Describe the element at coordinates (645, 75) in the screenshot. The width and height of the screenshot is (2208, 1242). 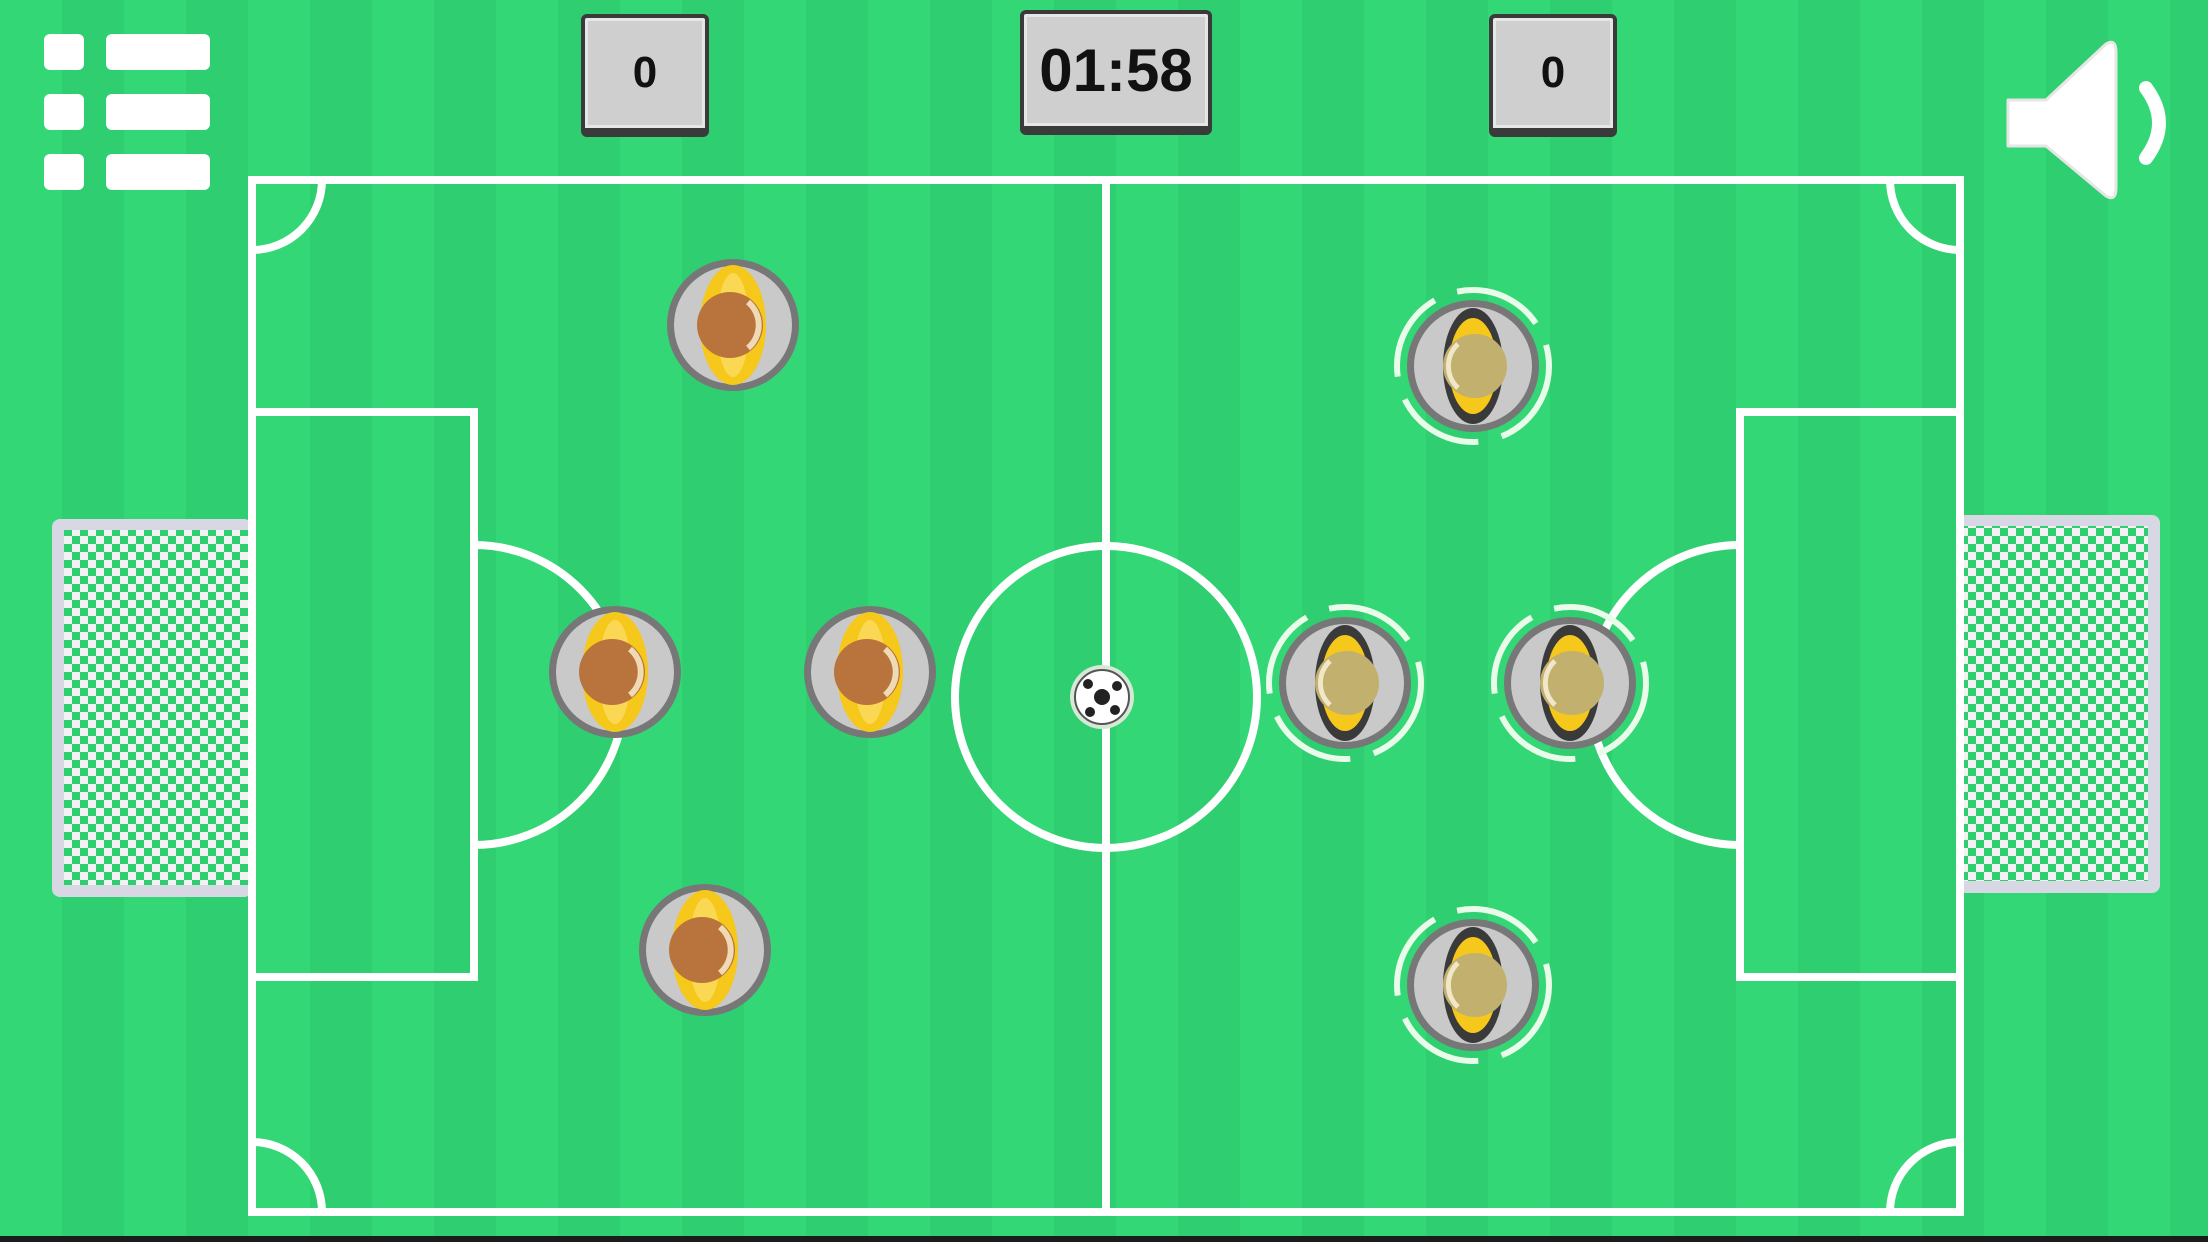
I see `home-score: 0` at that location.